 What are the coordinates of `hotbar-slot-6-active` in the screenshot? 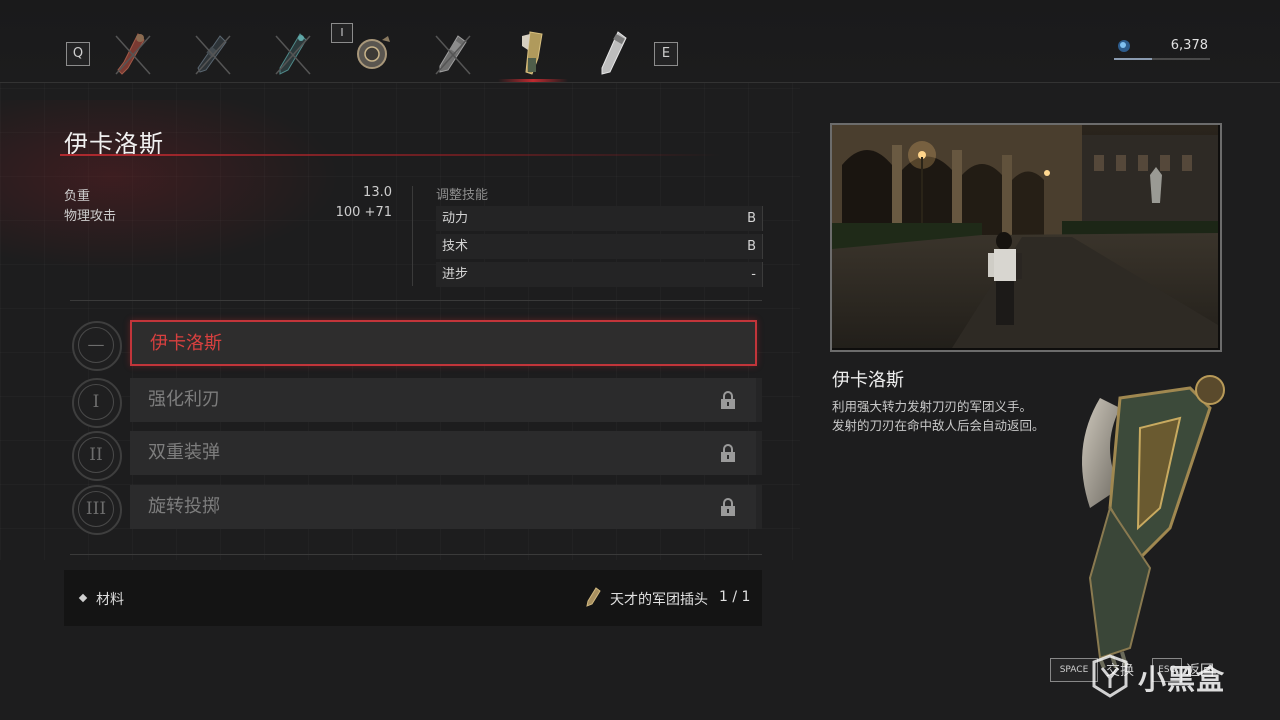 It's located at (532, 54).